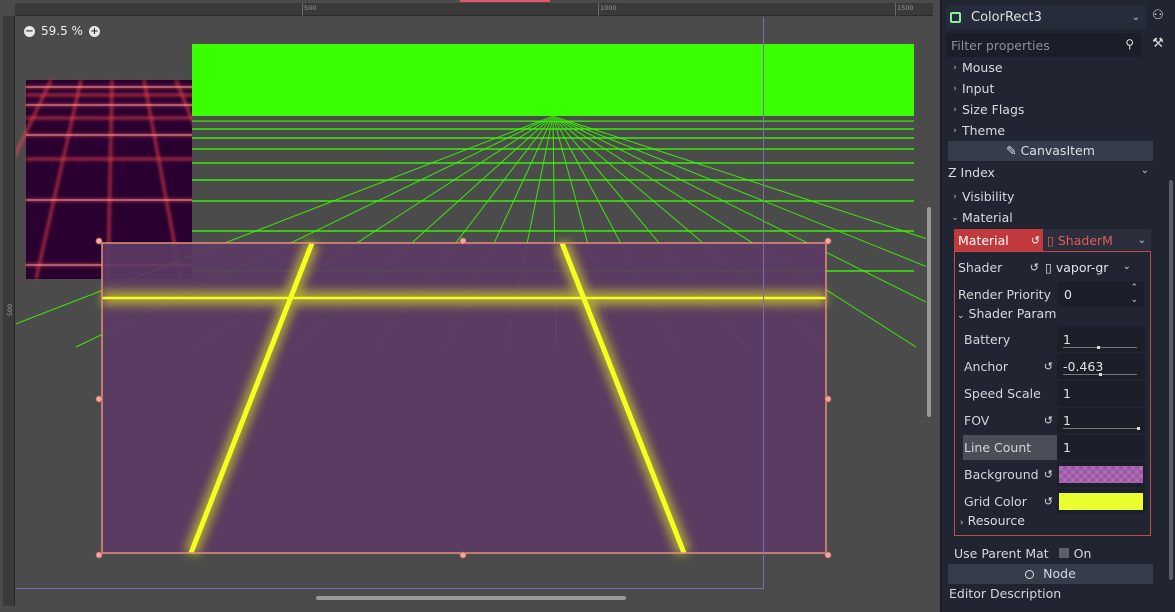 This screenshot has width=1175, height=612. What do you see at coordinates (1053, 294) in the screenshot?
I see `render-priority-property: Render Priority 0 ⌃ ⌄` at bounding box center [1053, 294].